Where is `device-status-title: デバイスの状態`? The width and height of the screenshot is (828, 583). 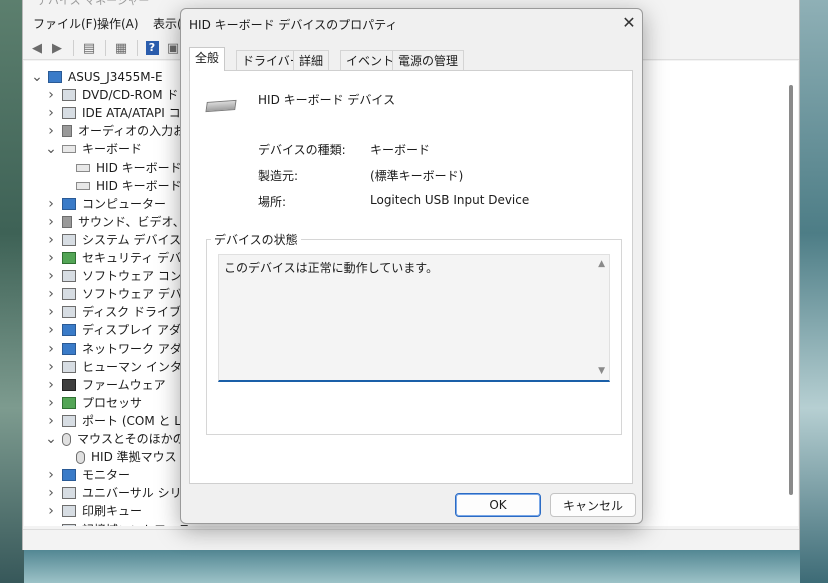 device-status-title: デバイスの状態 is located at coordinates (256, 239).